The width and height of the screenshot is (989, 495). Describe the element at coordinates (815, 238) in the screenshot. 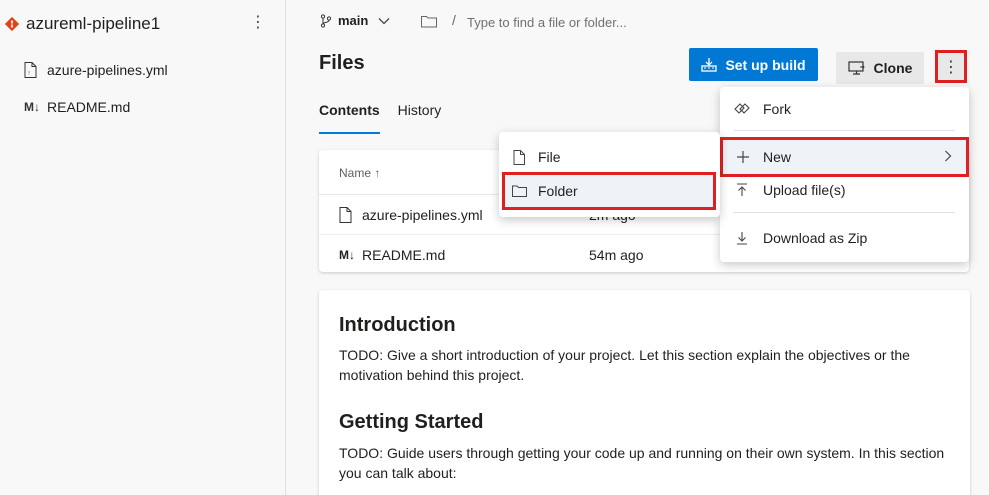

I see `menu-item-label: Download as Zip` at that location.